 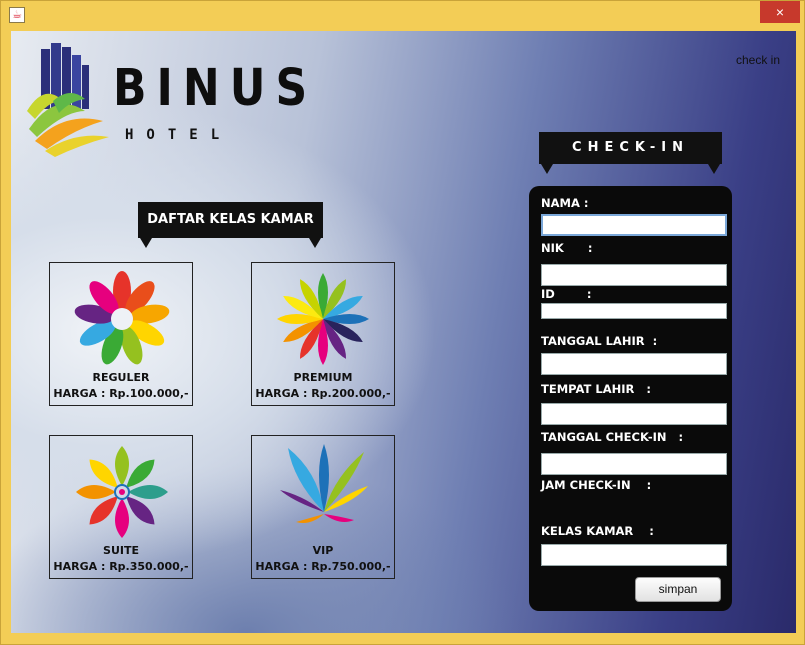 I want to click on brand-name: BINUS, so click(x=215, y=88).